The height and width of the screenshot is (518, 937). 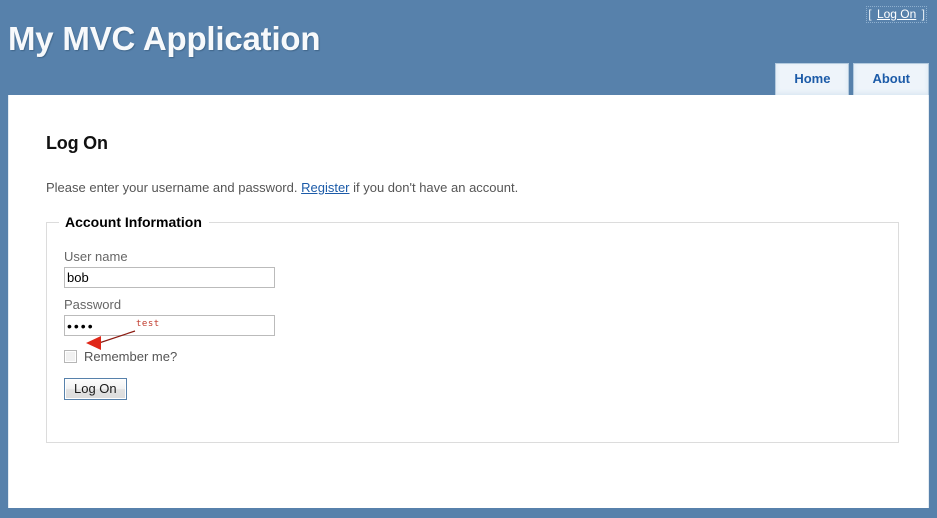 What do you see at coordinates (891, 79) in the screenshot?
I see `nav-tab-about: About` at bounding box center [891, 79].